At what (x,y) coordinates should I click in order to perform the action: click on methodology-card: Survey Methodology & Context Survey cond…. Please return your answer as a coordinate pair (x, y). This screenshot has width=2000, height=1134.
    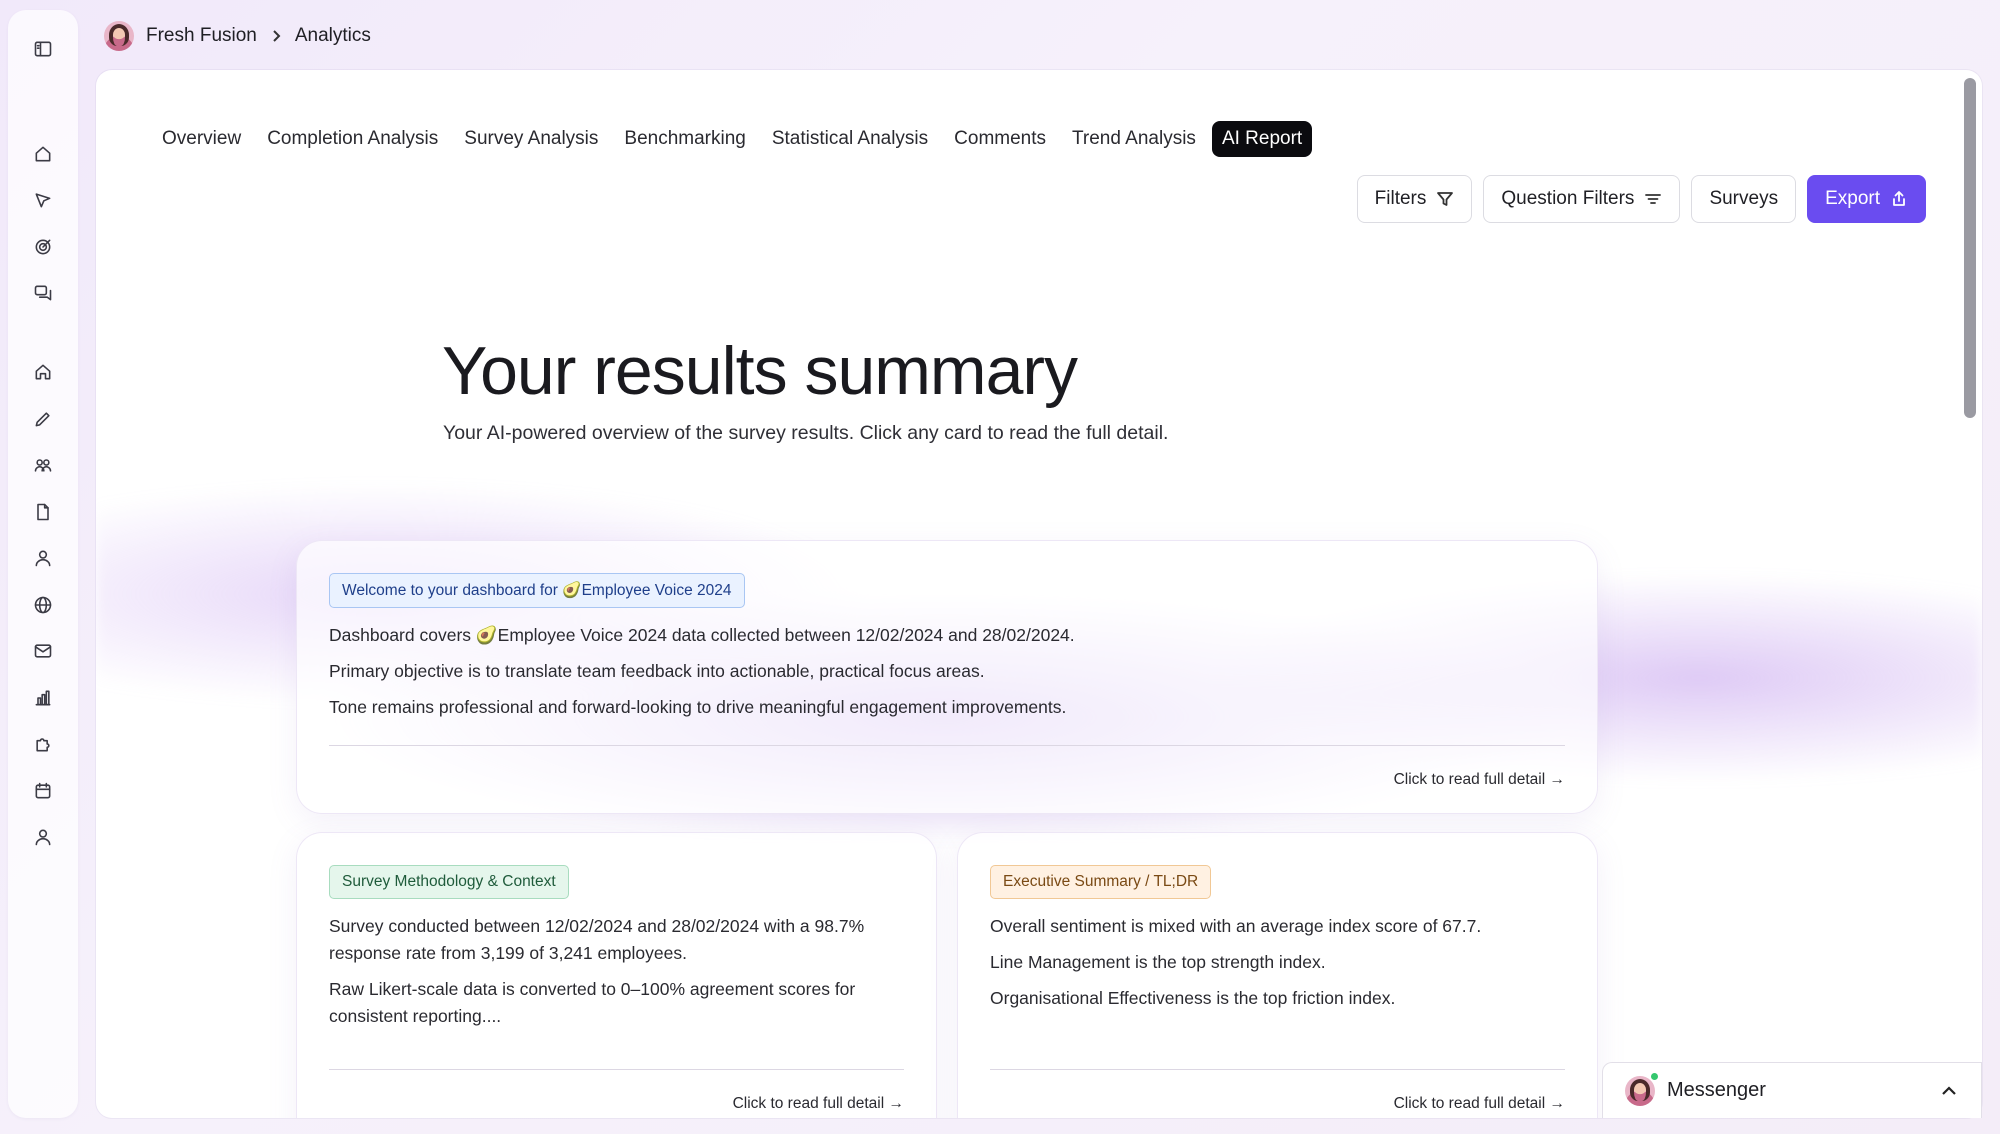
    Looking at the image, I should click on (616, 975).